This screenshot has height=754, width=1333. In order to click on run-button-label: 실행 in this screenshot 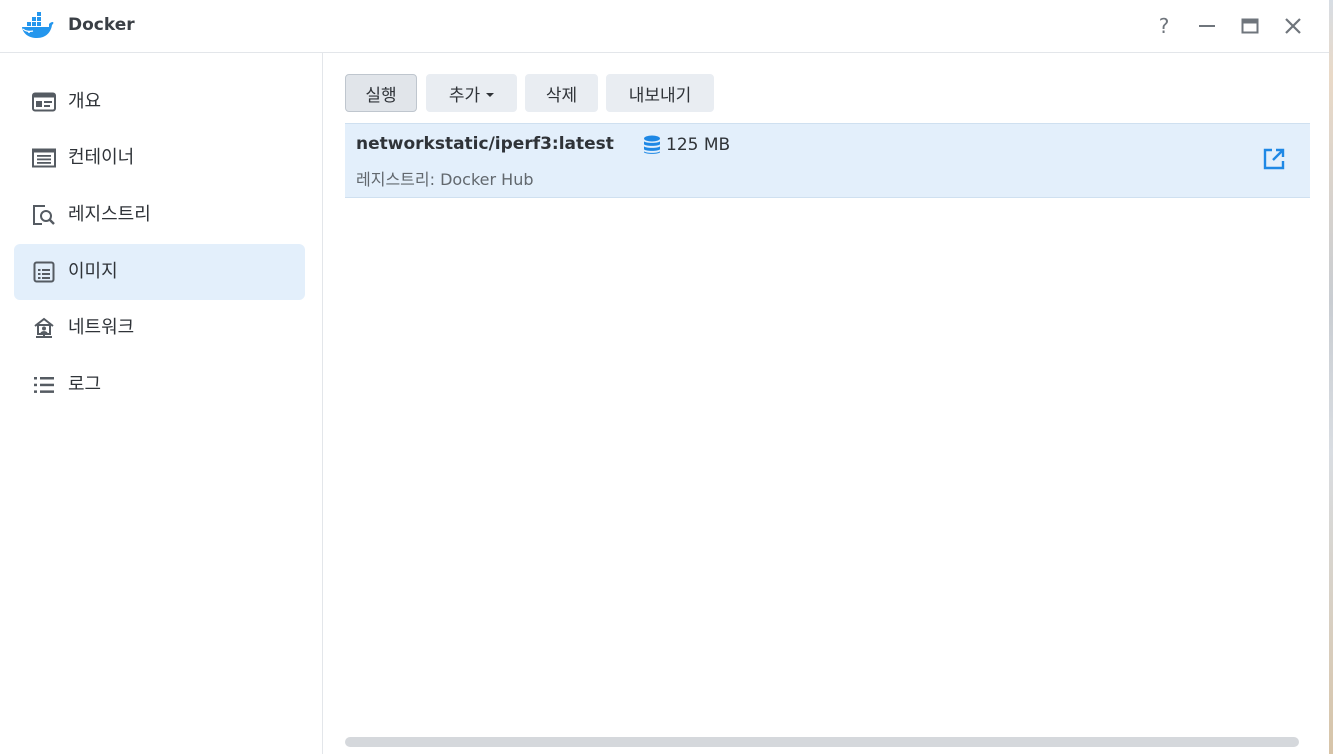, I will do `click(381, 95)`.